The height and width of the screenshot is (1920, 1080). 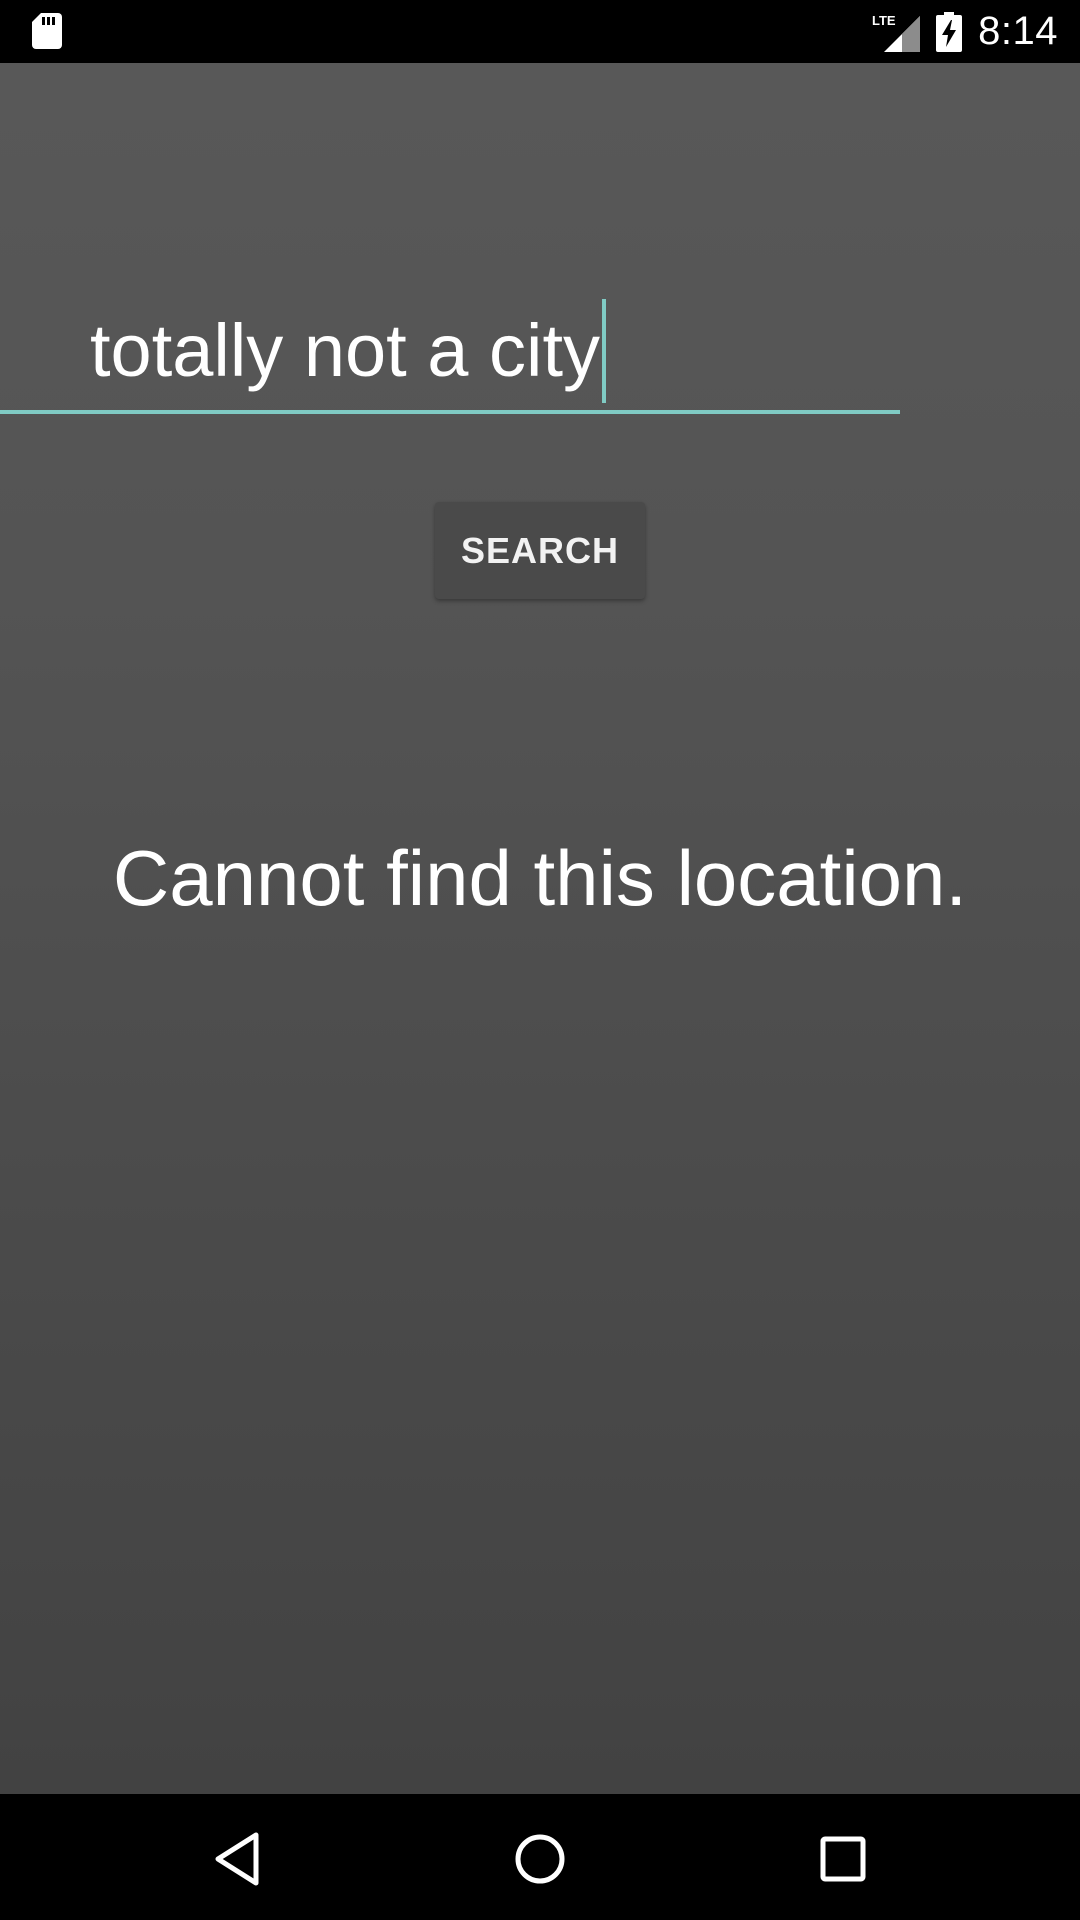 What do you see at coordinates (540, 878) in the screenshot?
I see `error-message: Cannot find this location.` at bounding box center [540, 878].